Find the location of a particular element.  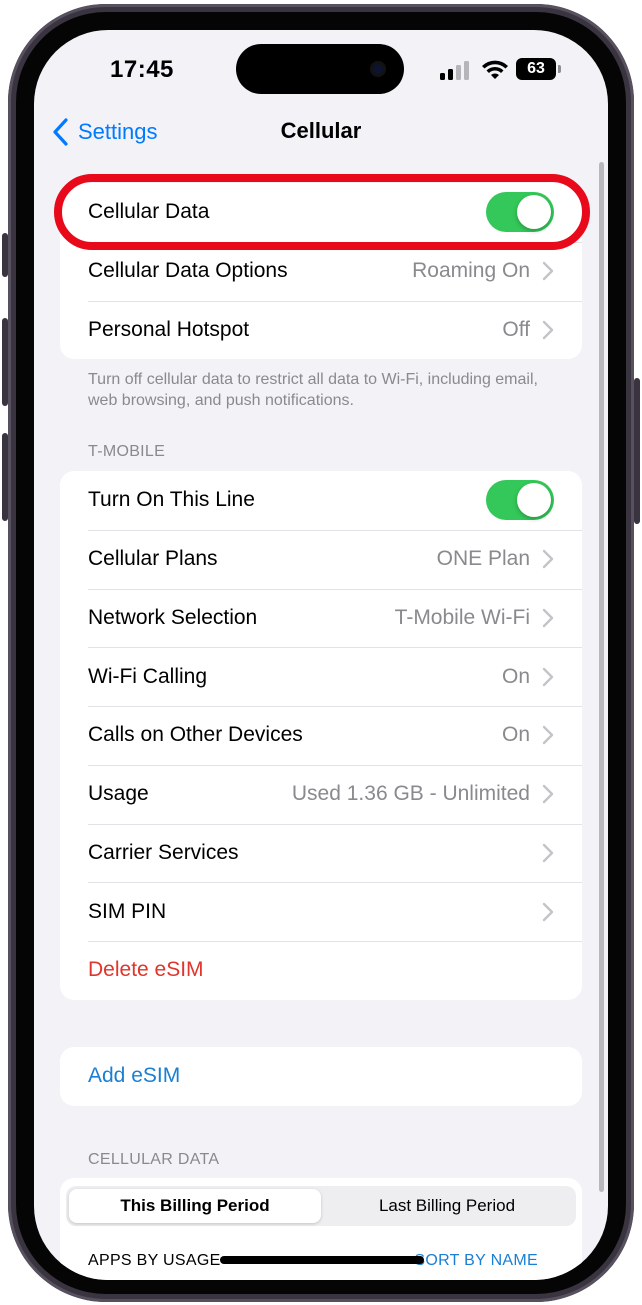

usage-row: Usage Used 1.36 GB - Unlimited is located at coordinates (321, 794).